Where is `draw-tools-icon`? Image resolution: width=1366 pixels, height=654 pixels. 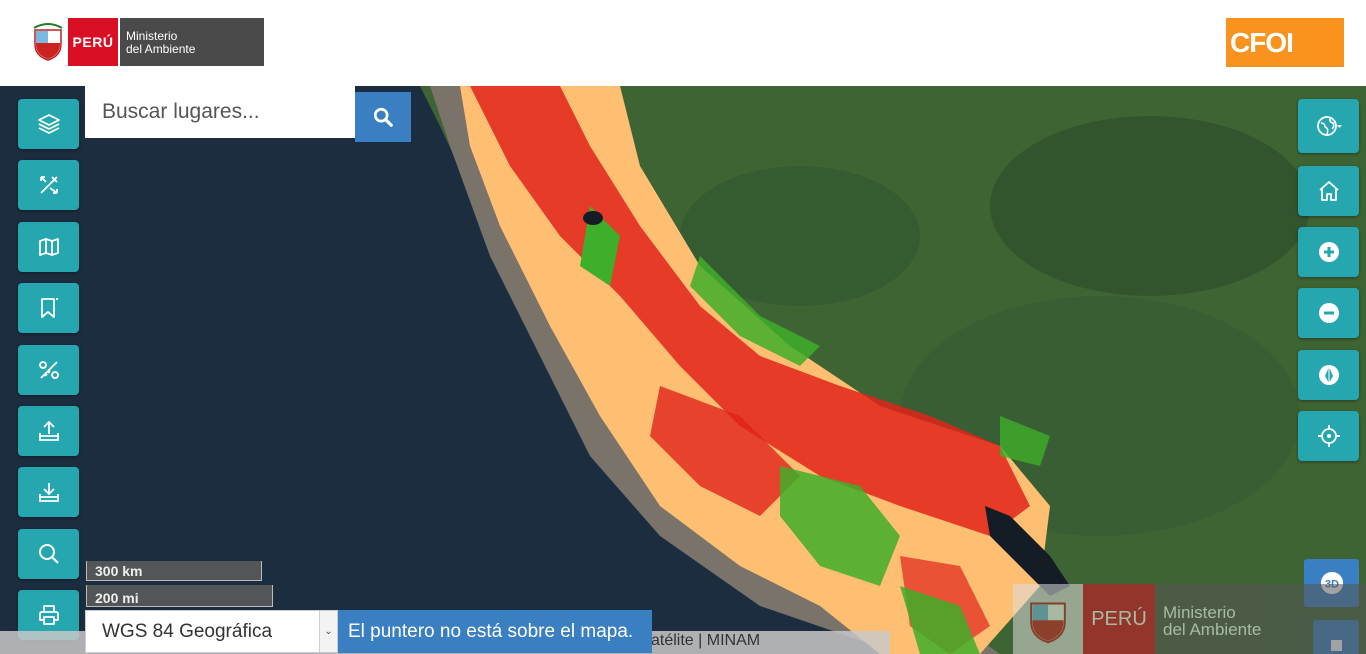 draw-tools-icon is located at coordinates (48, 185).